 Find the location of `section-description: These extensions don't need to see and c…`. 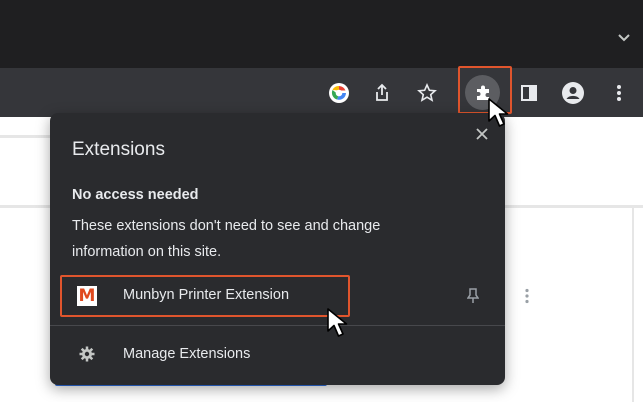

section-description: These extensions don't need to see and c… is located at coordinates (272, 239).